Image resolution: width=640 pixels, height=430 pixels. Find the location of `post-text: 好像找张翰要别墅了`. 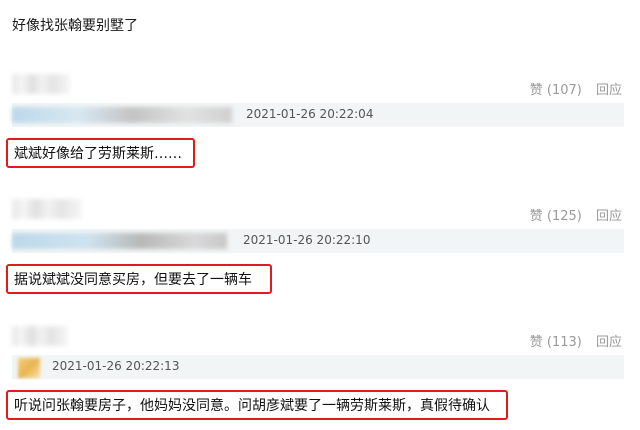

post-text: 好像找张翰要别墅了 is located at coordinates (75, 26).